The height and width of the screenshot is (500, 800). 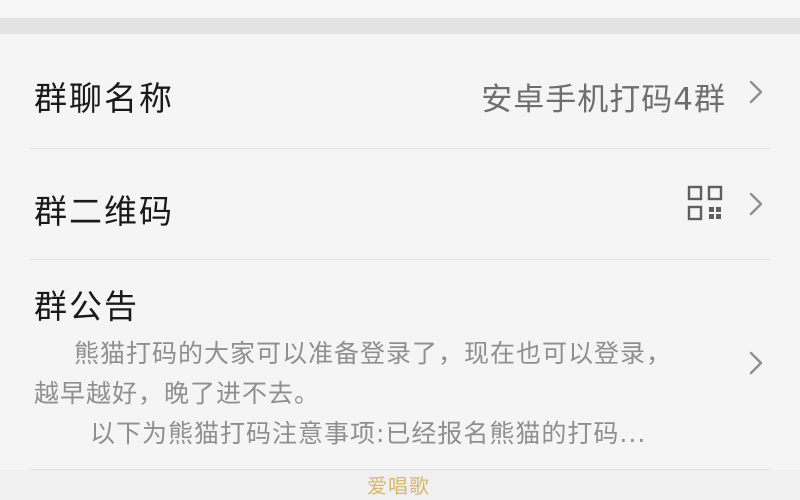 What do you see at coordinates (373, 353) in the screenshot?
I see `notice-line-1: 熊猫打码的大家可以准备登录了，现在也可以登录，` at bounding box center [373, 353].